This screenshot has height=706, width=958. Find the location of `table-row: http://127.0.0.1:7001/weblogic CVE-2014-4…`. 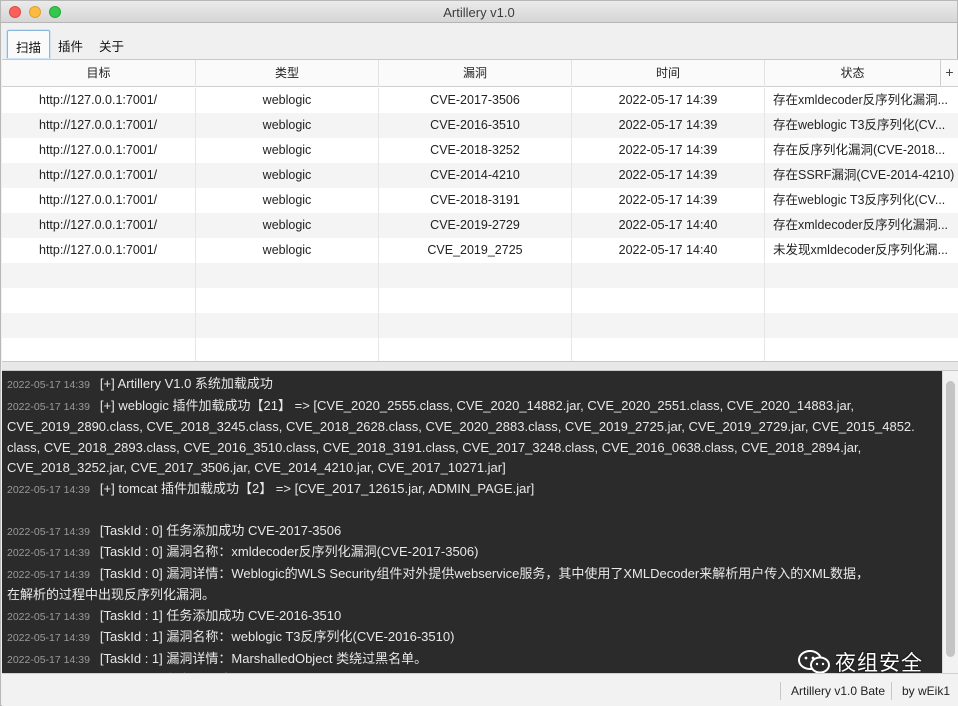

table-row: http://127.0.0.1:7001/weblogic CVE-2014-4… is located at coordinates (480, 175).